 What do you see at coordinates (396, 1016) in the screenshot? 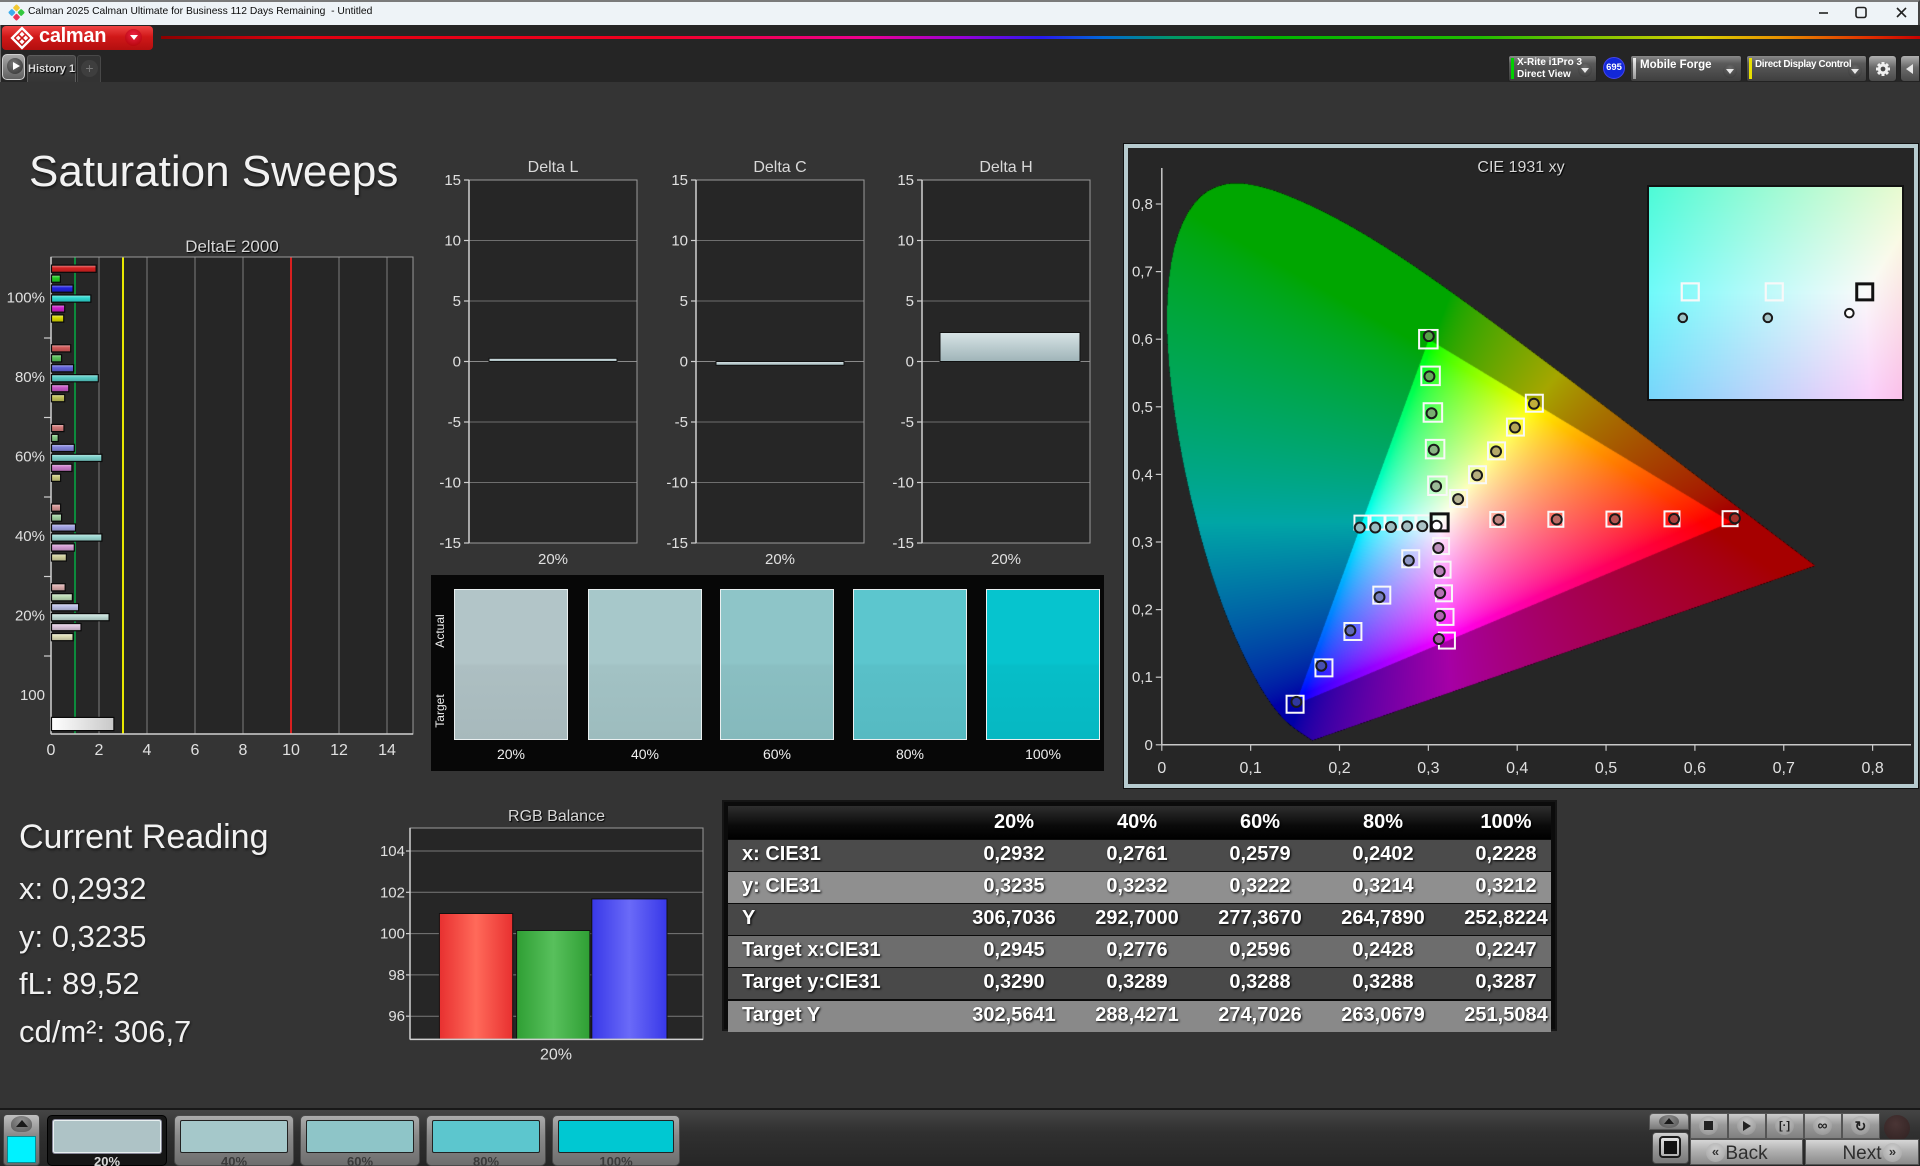
I see `svg-text: 96` at bounding box center [396, 1016].